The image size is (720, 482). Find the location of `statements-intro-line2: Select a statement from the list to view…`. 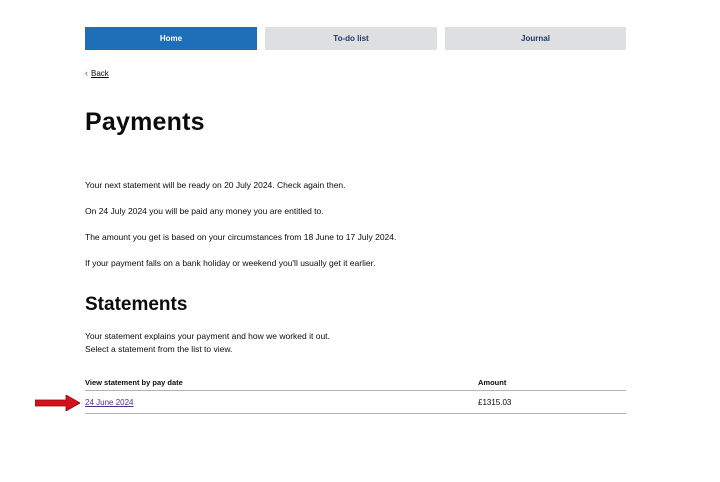

statements-intro-line2: Select a statement from the list to view… is located at coordinates (159, 349).